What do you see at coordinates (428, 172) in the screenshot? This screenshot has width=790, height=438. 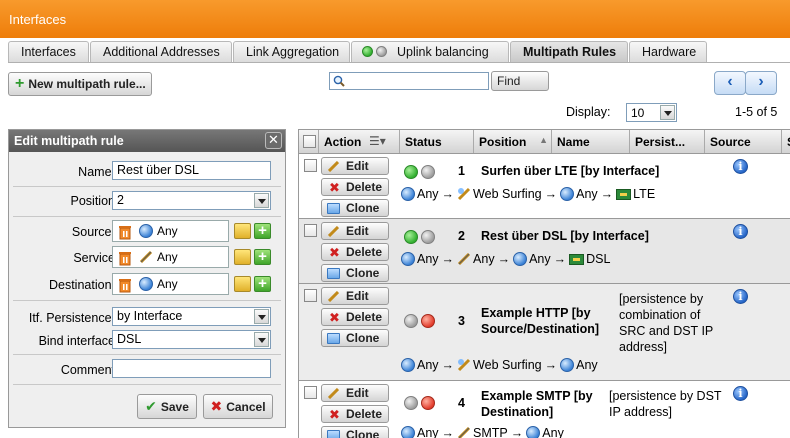 I see `status-gray-icon` at bounding box center [428, 172].